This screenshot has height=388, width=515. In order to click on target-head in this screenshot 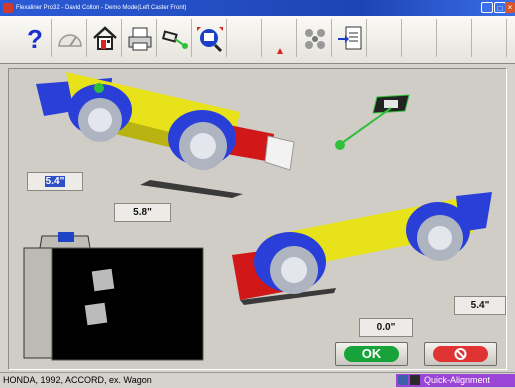, I will do `click(372, 122)`.